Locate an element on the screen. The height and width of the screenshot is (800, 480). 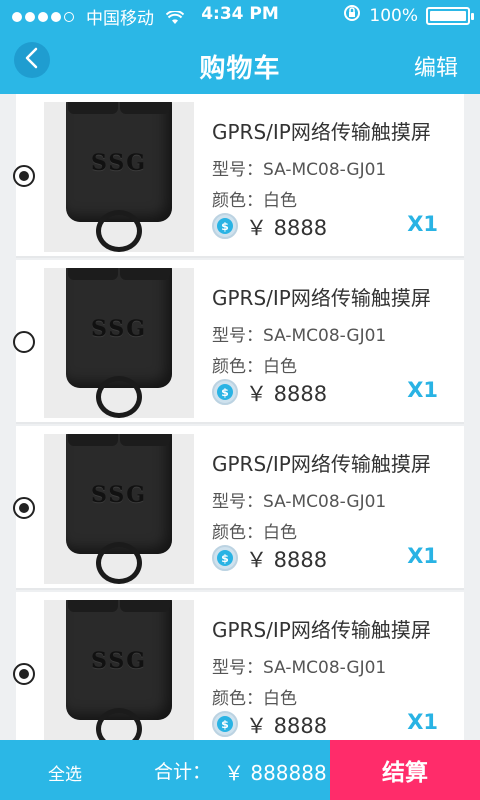
cart-footer: 全选 合计： ￥ 888888 结算 is located at coordinates (240, 770).